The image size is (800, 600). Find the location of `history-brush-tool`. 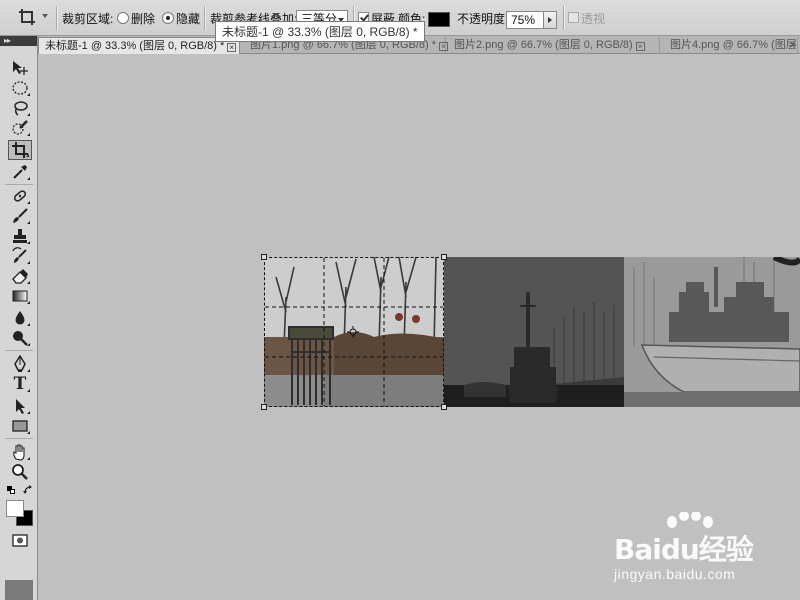

history-brush-tool is located at coordinates (20, 256).